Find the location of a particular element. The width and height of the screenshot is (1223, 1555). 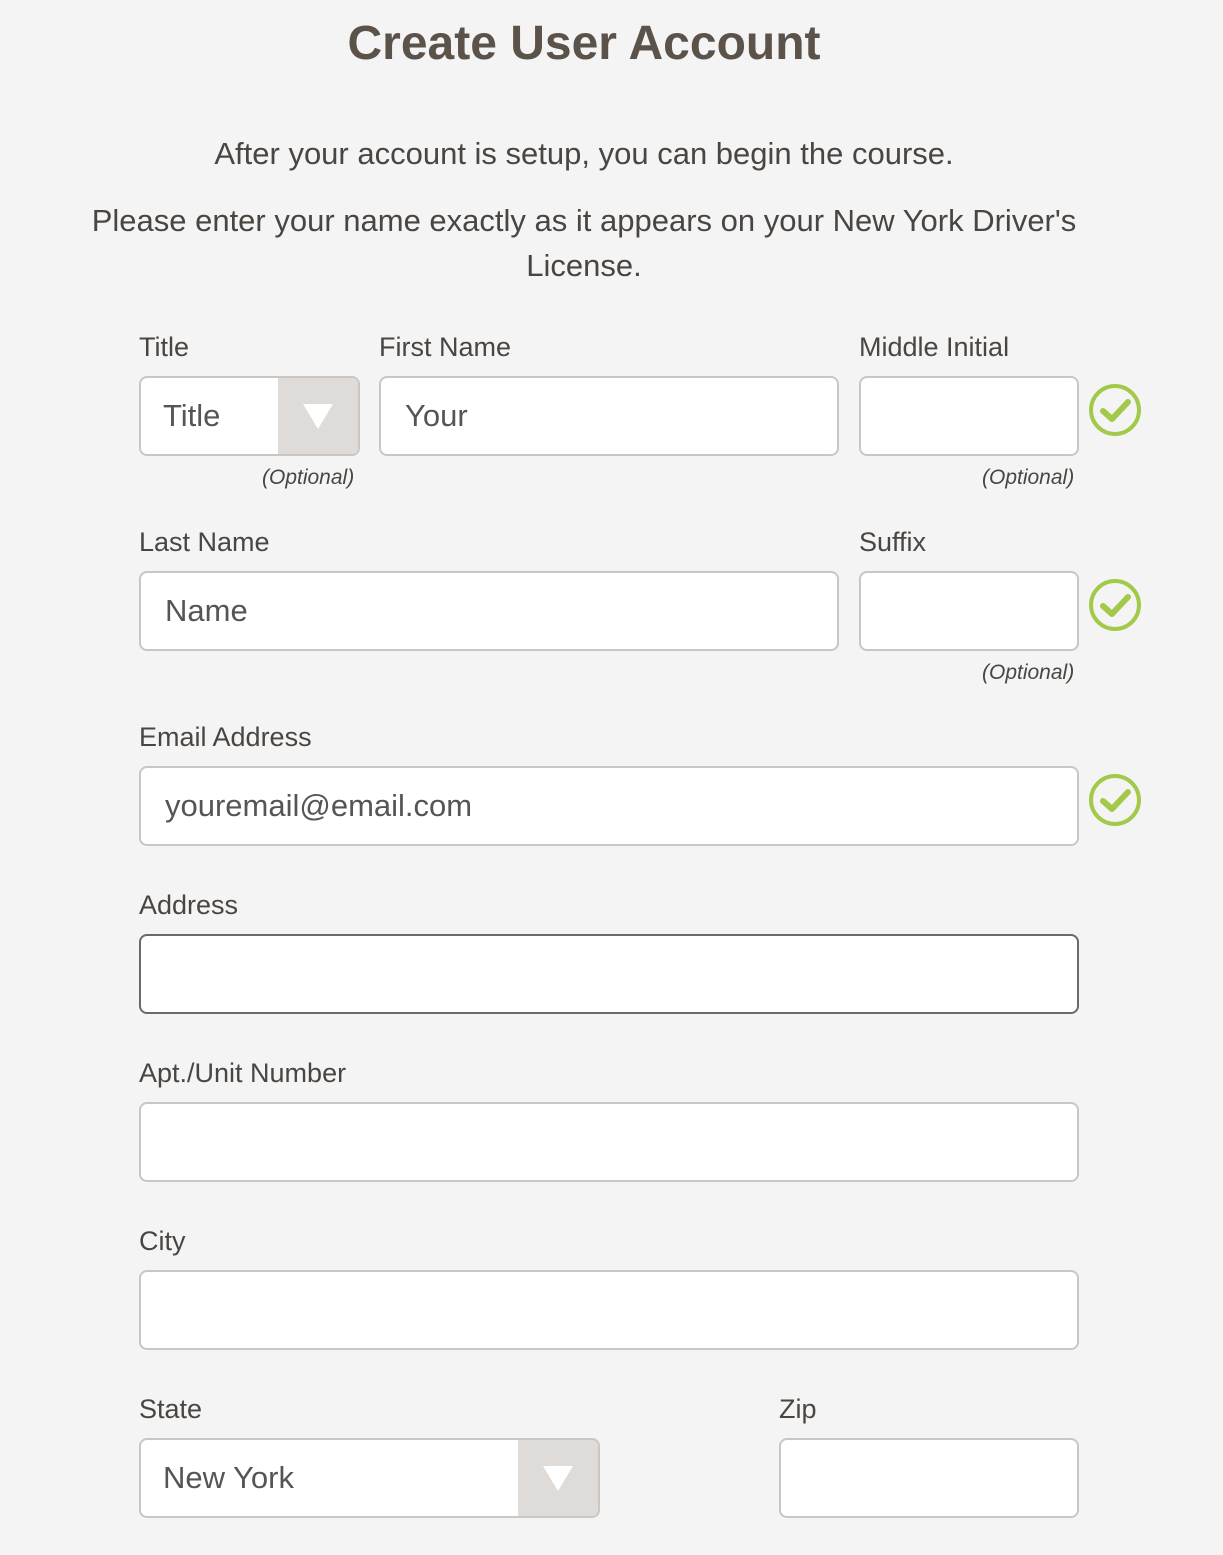

state-select-button is located at coordinates (558, 1478).